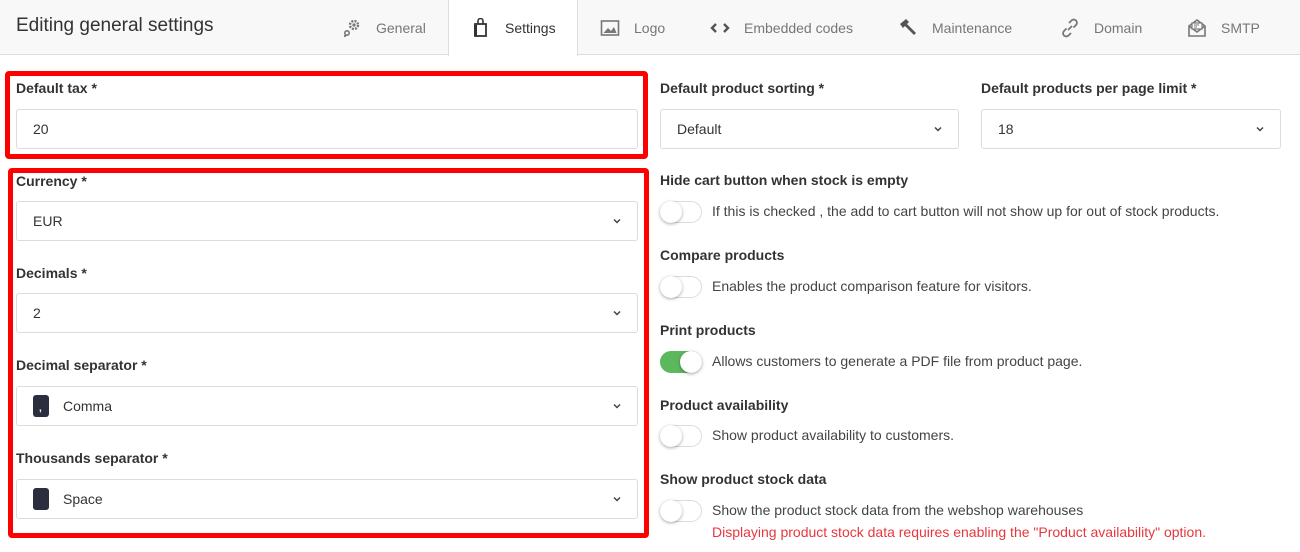  What do you see at coordinates (833, 435) in the screenshot?
I see `product-availability-description: Show product availability to customers.` at bounding box center [833, 435].